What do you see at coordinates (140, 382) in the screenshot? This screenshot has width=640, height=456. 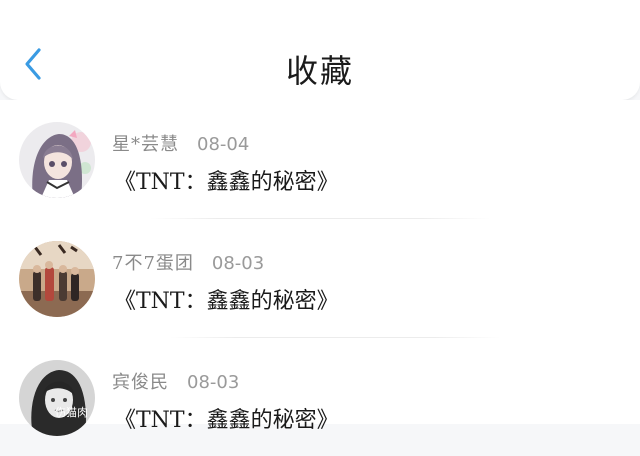 I see `user-name: 宾俊民` at bounding box center [140, 382].